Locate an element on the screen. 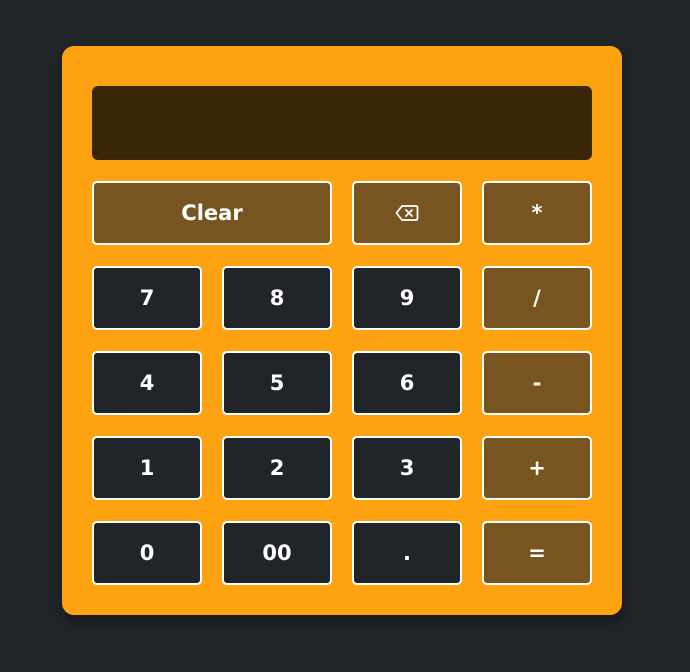  equals-button: = is located at coordinates (537, 553).